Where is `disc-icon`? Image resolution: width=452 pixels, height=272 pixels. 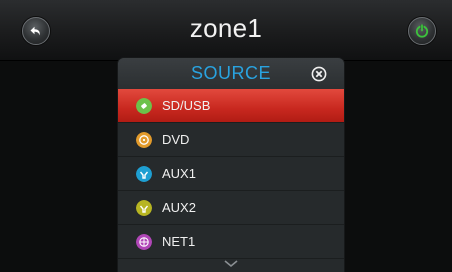 disc-icon is located at coordinates (144, 140).